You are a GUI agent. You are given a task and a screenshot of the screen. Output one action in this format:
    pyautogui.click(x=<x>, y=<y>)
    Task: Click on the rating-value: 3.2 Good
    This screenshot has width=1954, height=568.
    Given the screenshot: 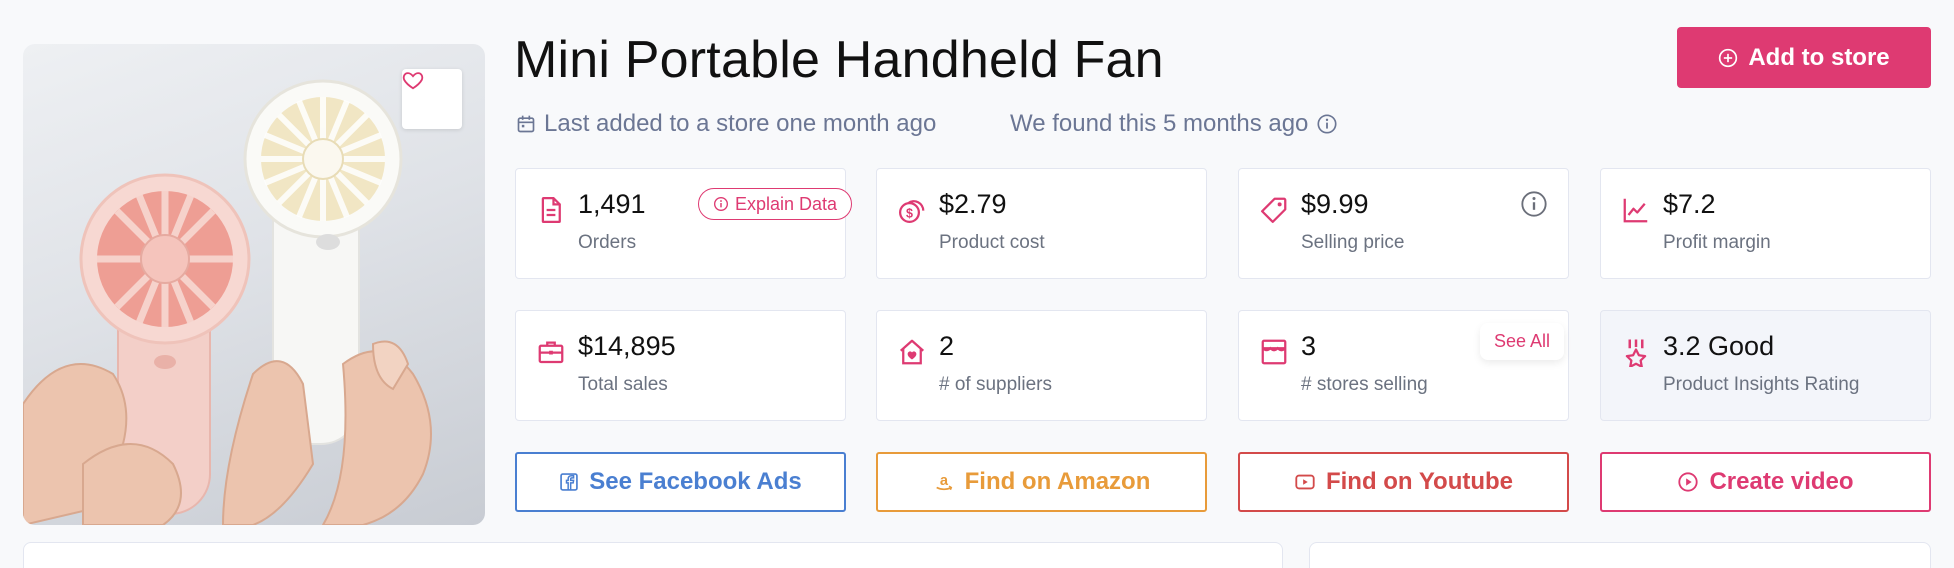 What is the action you would take?
    pyautogui.click(x=1719, y=346)
    